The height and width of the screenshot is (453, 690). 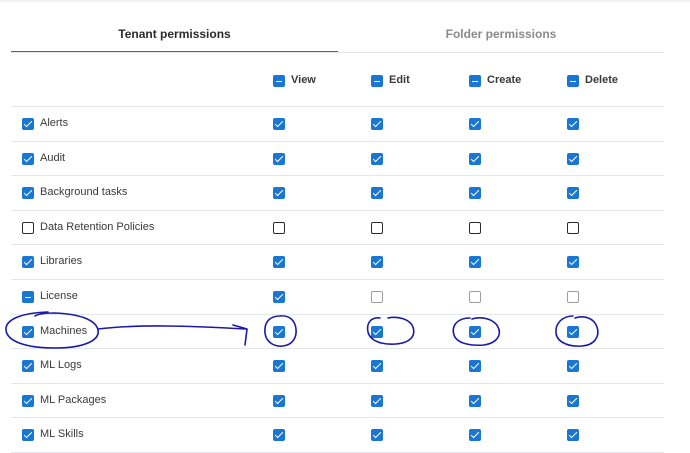 I want to click on audit-edit-checkbox, so click(x=377, y=158).